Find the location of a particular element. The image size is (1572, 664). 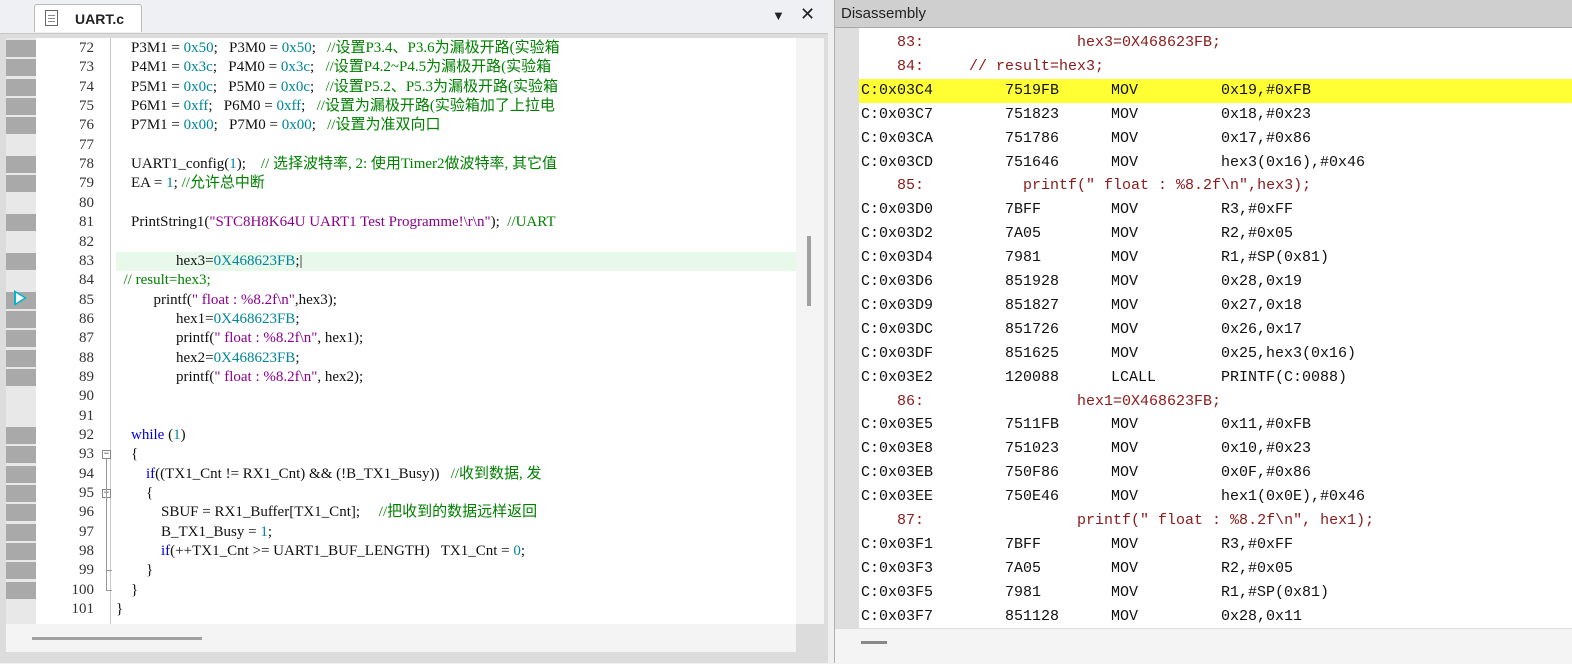

instruction-row: C:0x03E5 7511FB MOV 0x11,#0xFB is located at coordinates (1215, 425).